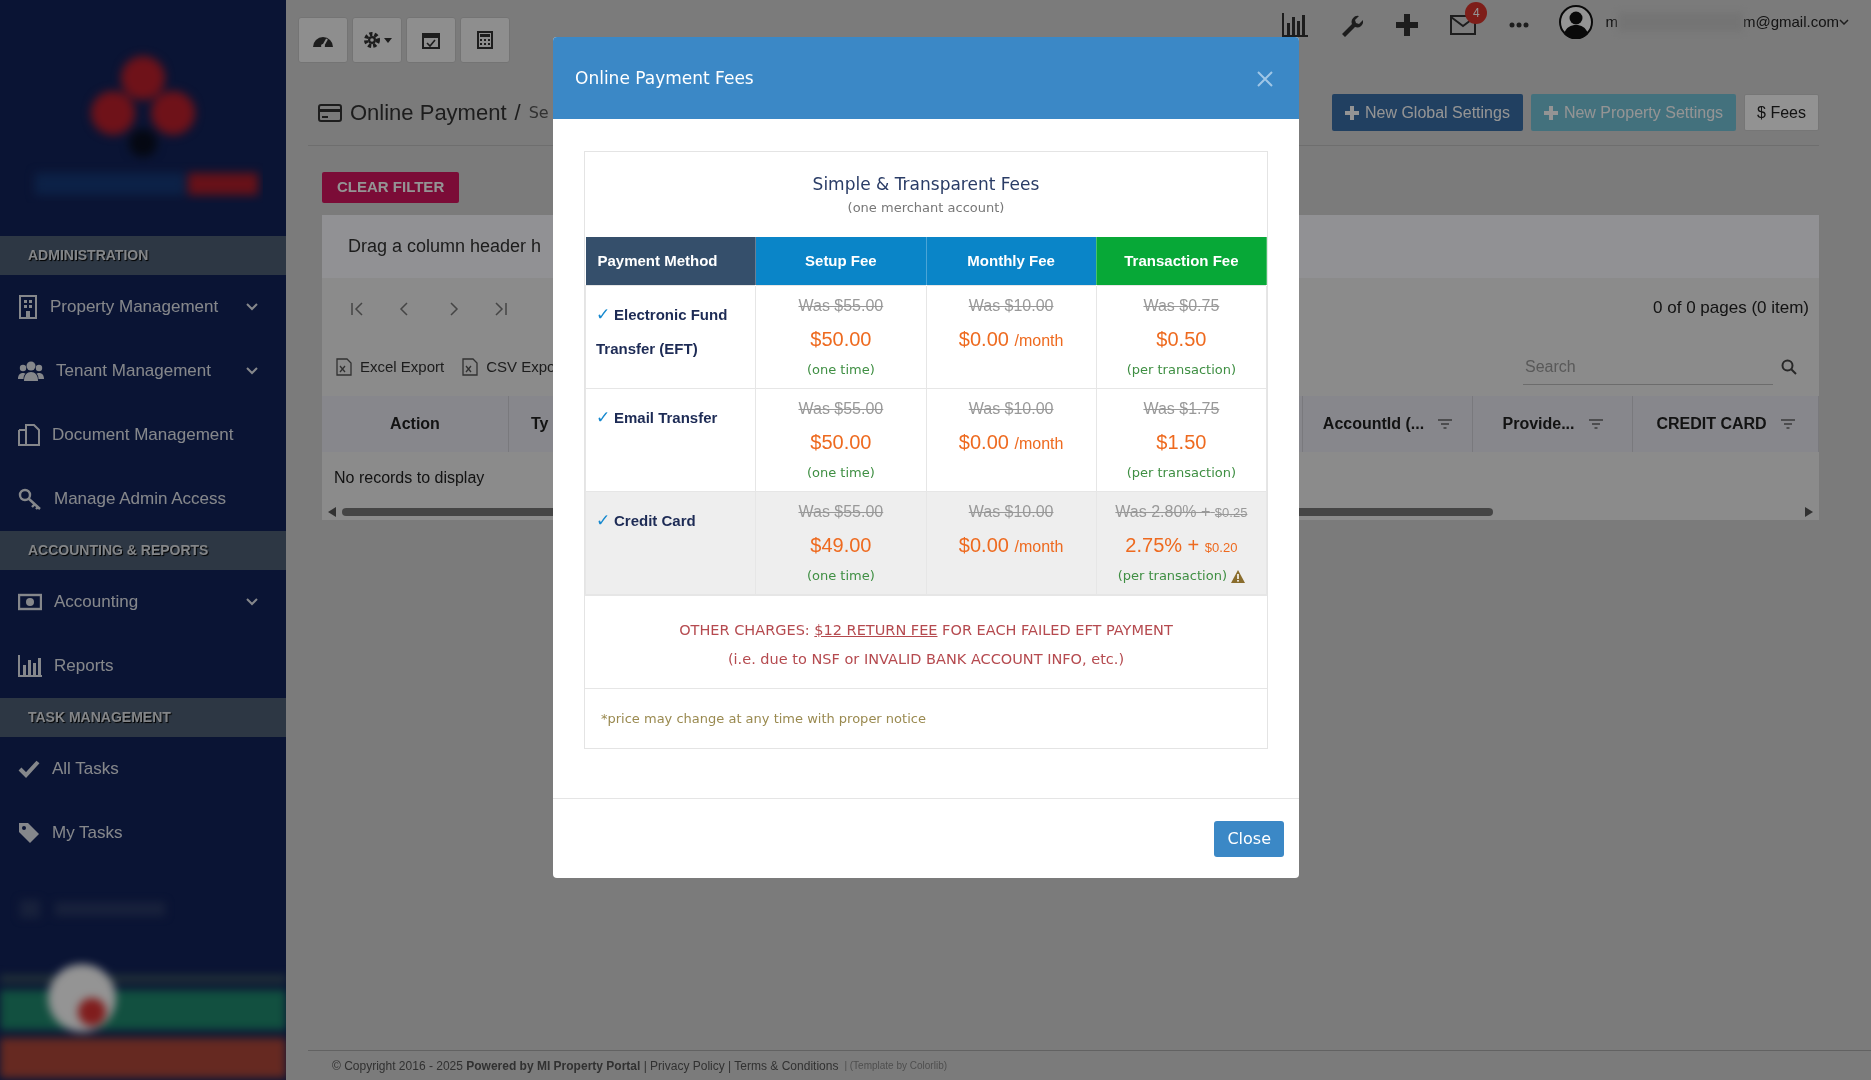  I want to click on other-charges-detail: (i.e. due to NSF or INVALID BANK ACCOUNT INFO, etc.), so click(926, 659).